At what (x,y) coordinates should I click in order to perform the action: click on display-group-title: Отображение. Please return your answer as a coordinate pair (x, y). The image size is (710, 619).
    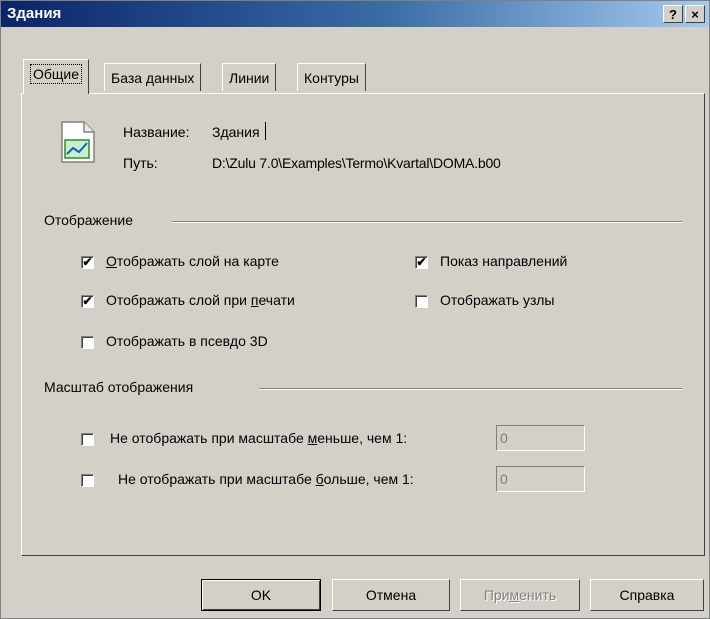
    Looking at the image, I should click on (89, 220).